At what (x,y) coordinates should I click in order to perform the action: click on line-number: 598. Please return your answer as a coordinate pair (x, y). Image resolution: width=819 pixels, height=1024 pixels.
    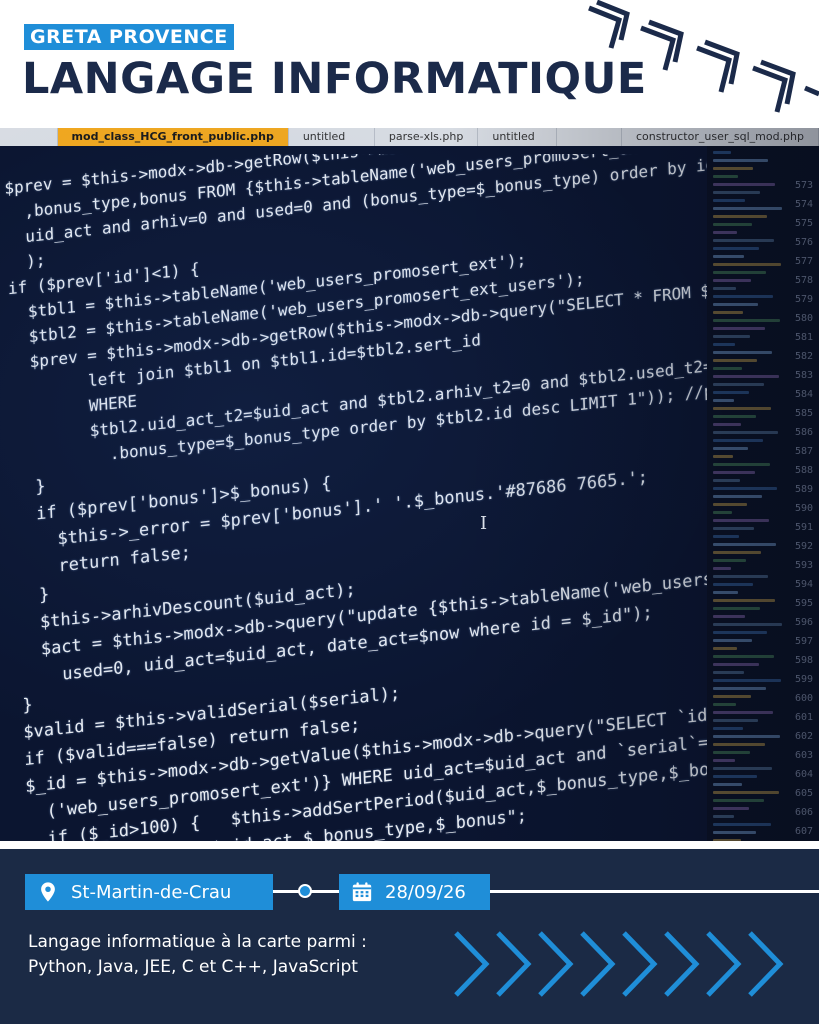
    Looking at the image, I should click on (803, 660).